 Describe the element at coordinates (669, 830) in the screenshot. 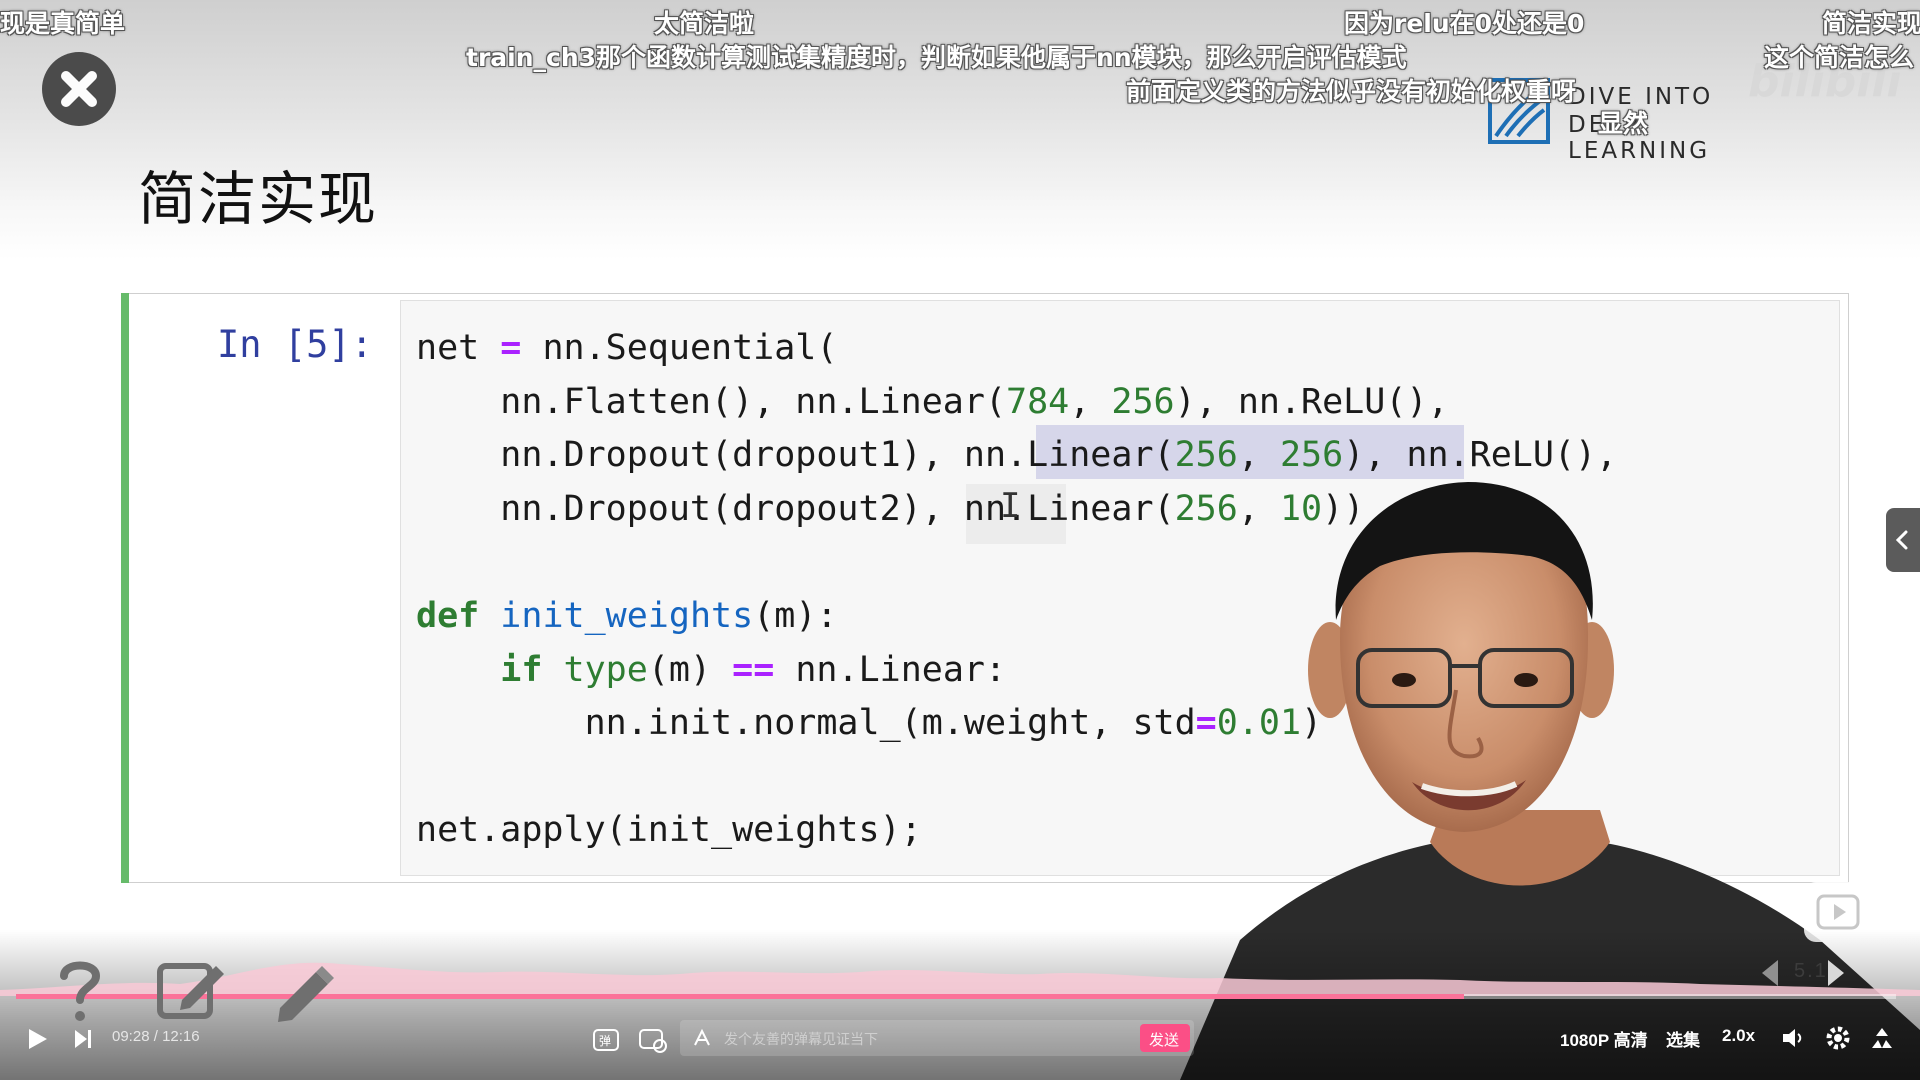

I see `code-line: net.apply(init_weights);` at that location.